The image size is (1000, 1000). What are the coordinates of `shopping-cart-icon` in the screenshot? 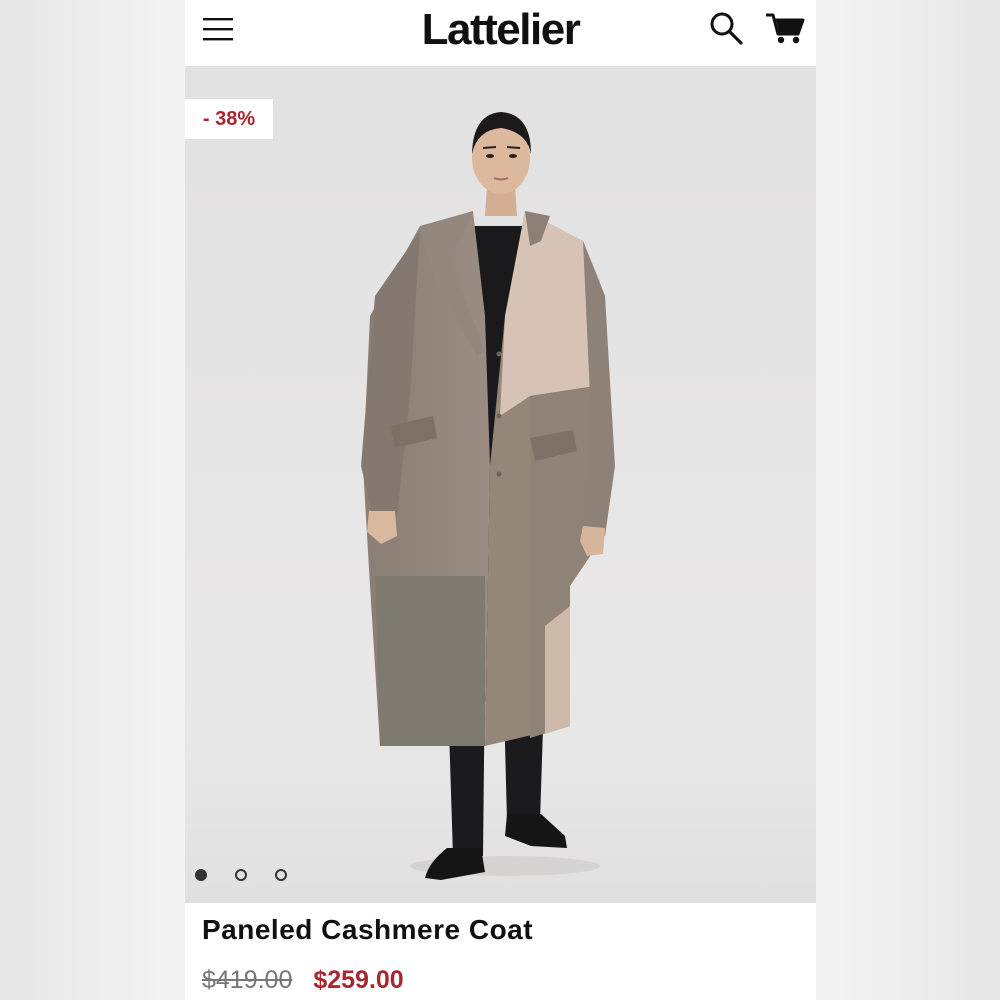 It's located at (785, 28).